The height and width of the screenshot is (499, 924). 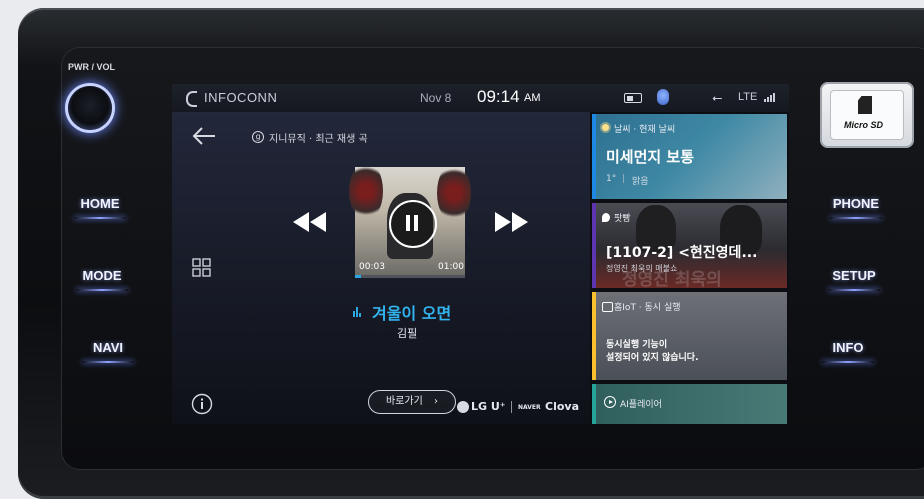 What do you see at coordinates (202, 404) in the screenshot?
I see `info-icon` at bounding box center [202, 404].